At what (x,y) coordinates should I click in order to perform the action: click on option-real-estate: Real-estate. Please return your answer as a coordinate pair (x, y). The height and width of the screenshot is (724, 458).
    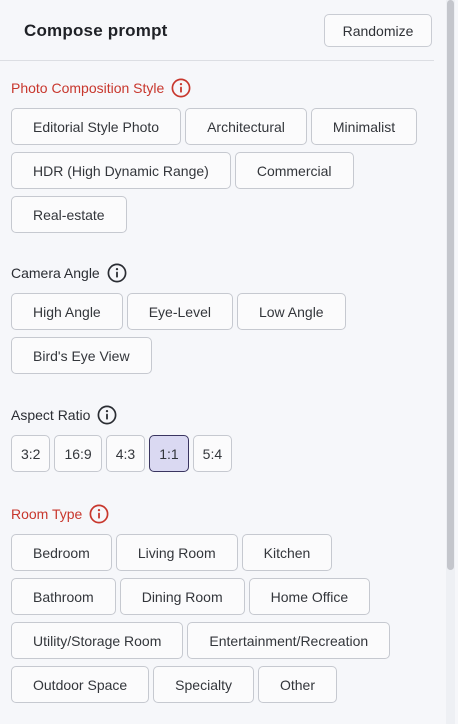
    Looking at the image, I should click on (69, 214).